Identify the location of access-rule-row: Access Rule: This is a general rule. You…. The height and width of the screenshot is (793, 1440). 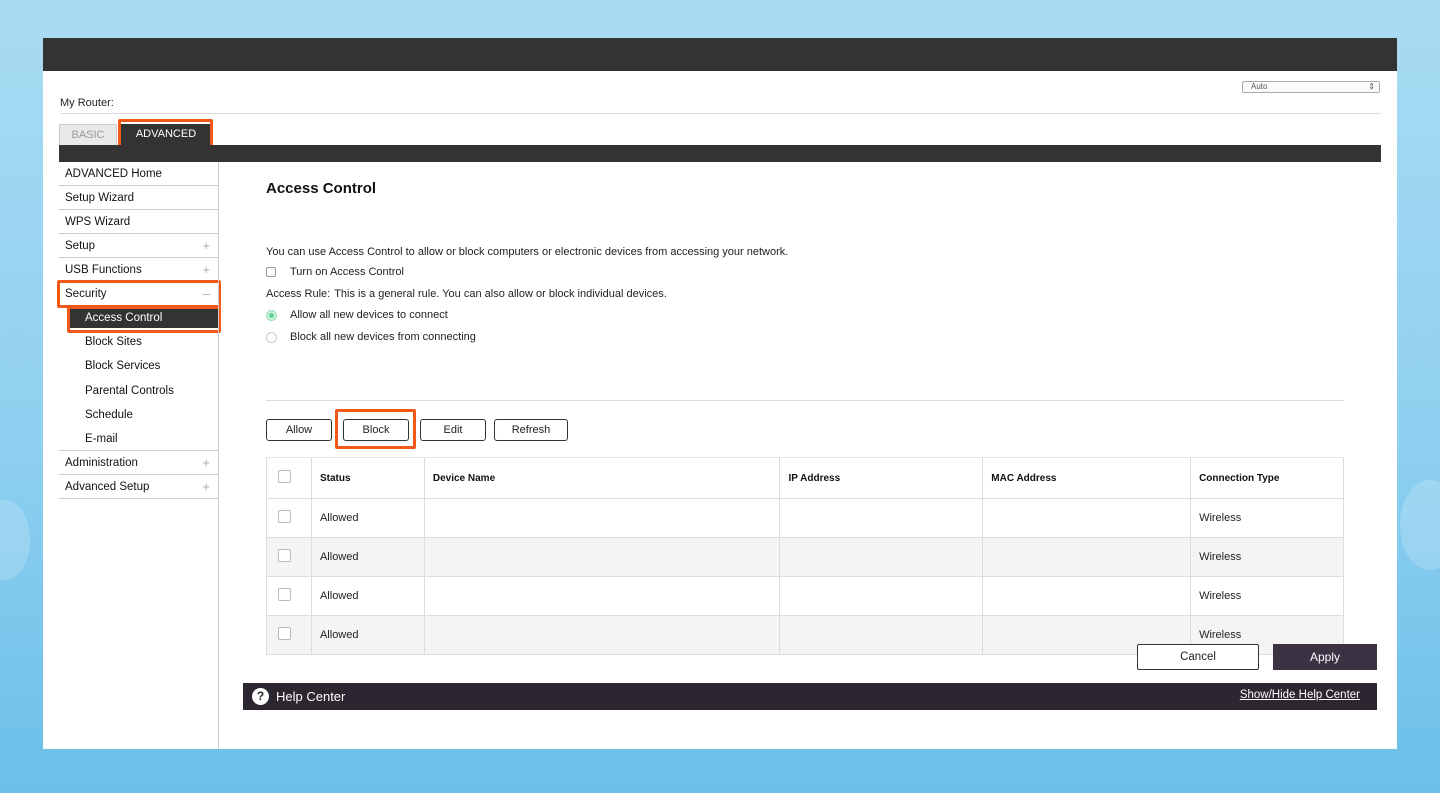
(466, 294).